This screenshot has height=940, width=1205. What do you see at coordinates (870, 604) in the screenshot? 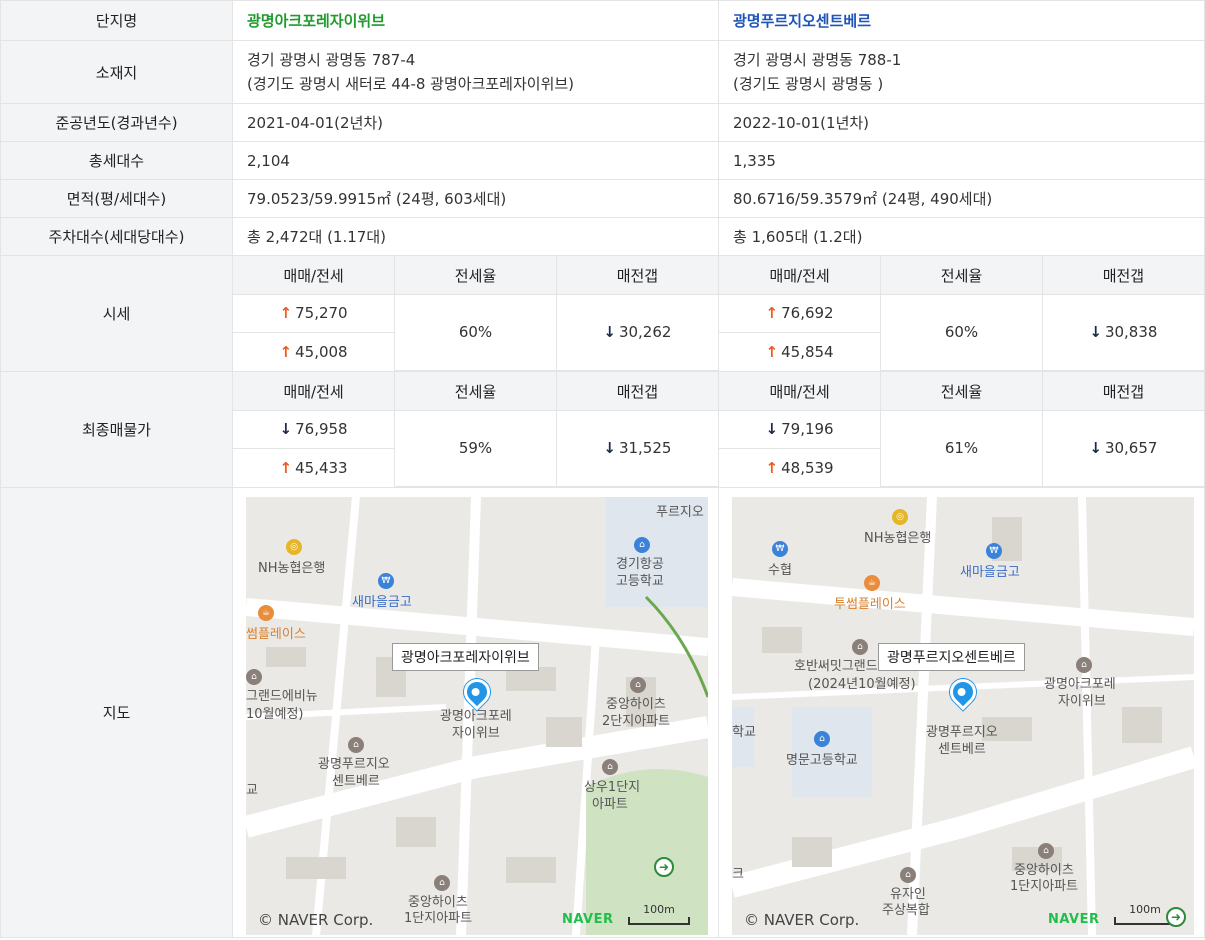
I see `map-label-twosome: 투썸플레이스` at bounding box center [870, 604].